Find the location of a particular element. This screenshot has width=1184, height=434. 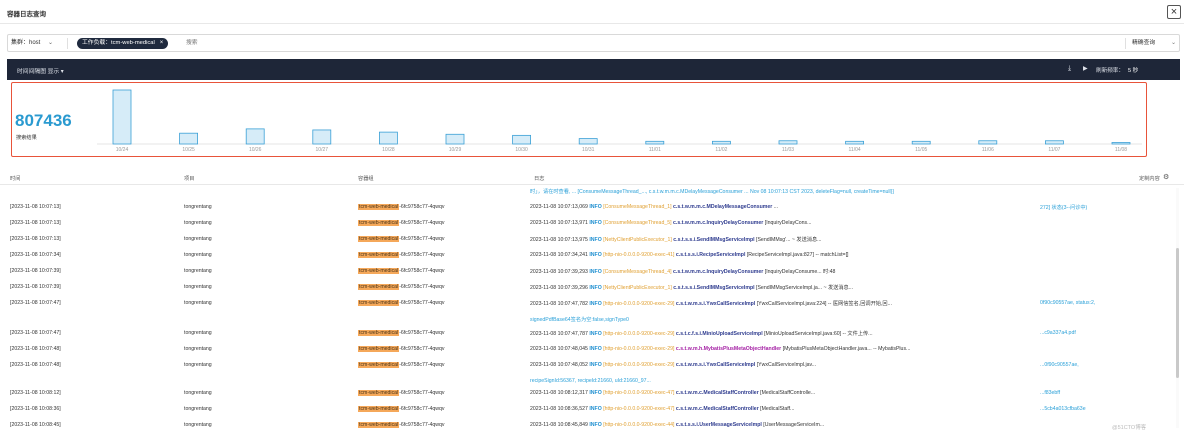

log-class: c.s.t.w.m.m.c.InquiryDelayConsumer is located at coordinates (718, 223).